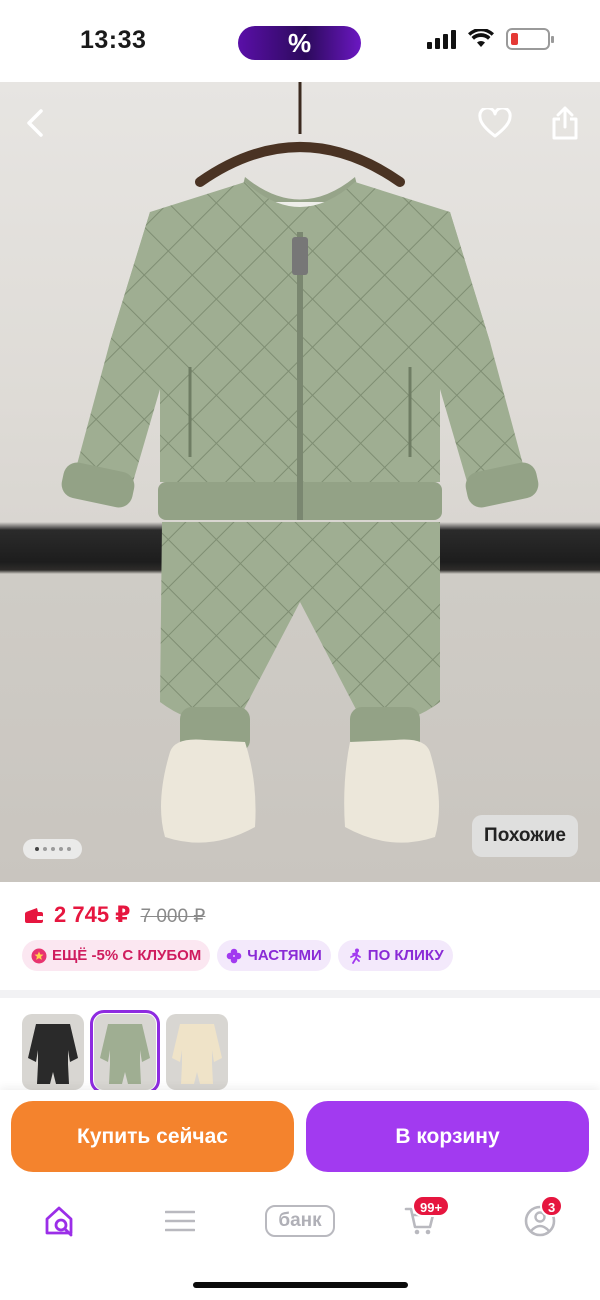 The image size is (600, 1300). What do you see at coordinates (39, 955) in the screenshot?
I see `club-icon` at bounding box center [39, 955].